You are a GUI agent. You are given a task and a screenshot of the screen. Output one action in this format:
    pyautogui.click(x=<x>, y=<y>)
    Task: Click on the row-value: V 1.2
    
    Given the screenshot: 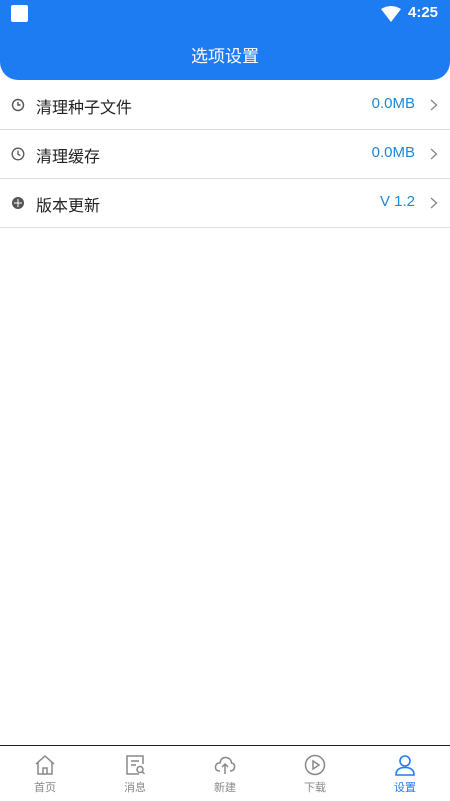 What is the action you would take?
    pyautogui.click(x=397, y=201)
    